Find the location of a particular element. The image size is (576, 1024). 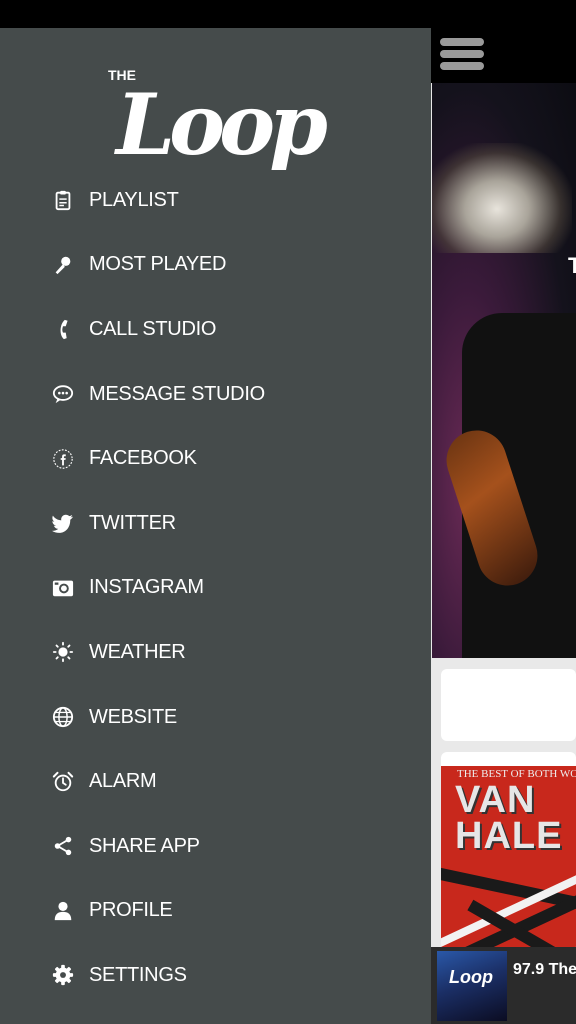

album-title: VAN HALE is located at coordinates (509, 818).